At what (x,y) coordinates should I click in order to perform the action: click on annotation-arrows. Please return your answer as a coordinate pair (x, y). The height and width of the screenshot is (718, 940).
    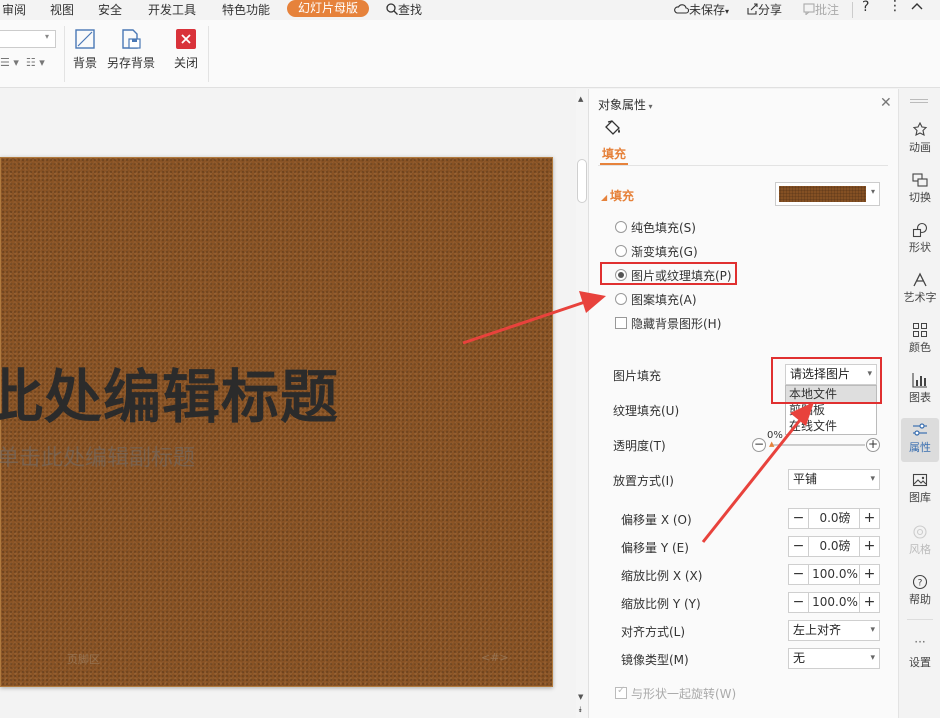
    Looking at the image, I should click on (638, 417).